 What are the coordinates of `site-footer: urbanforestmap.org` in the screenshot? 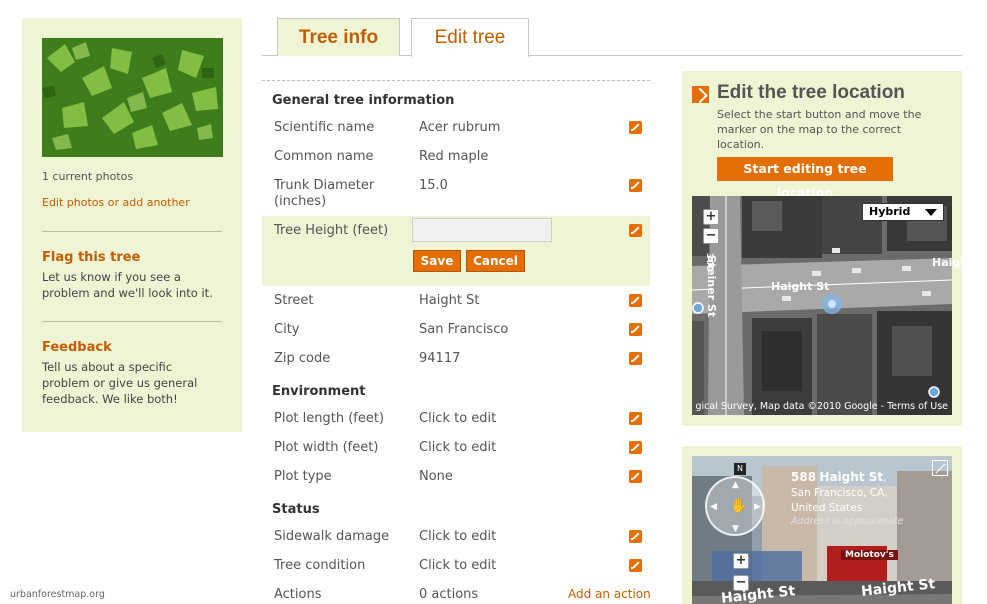 It's located at (57, 594).